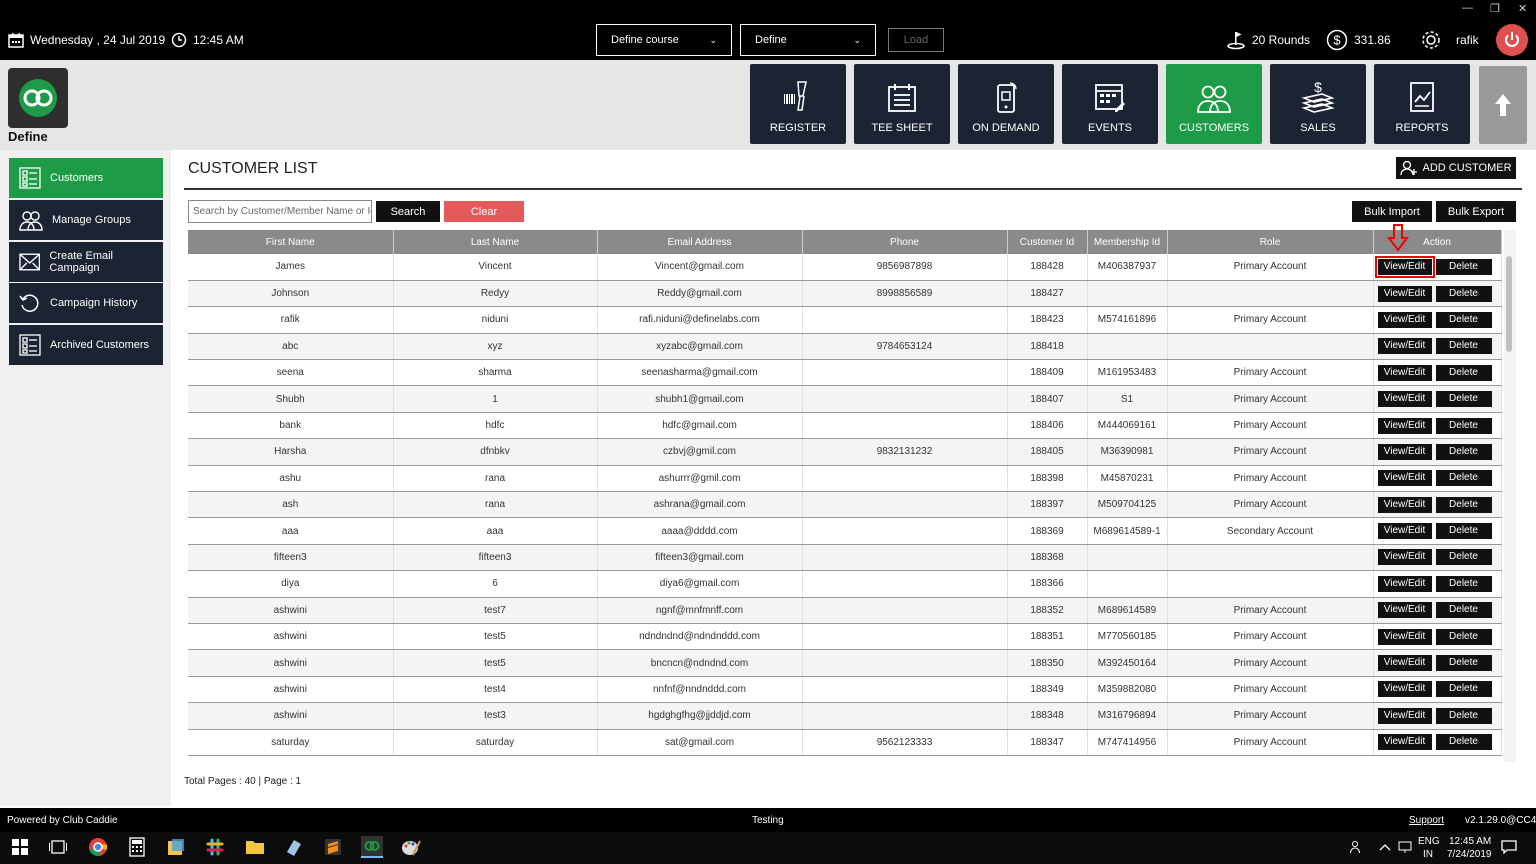  Describe the element at coordinates (179, 40) in the screenshot. I see `clock-icon` at that location.